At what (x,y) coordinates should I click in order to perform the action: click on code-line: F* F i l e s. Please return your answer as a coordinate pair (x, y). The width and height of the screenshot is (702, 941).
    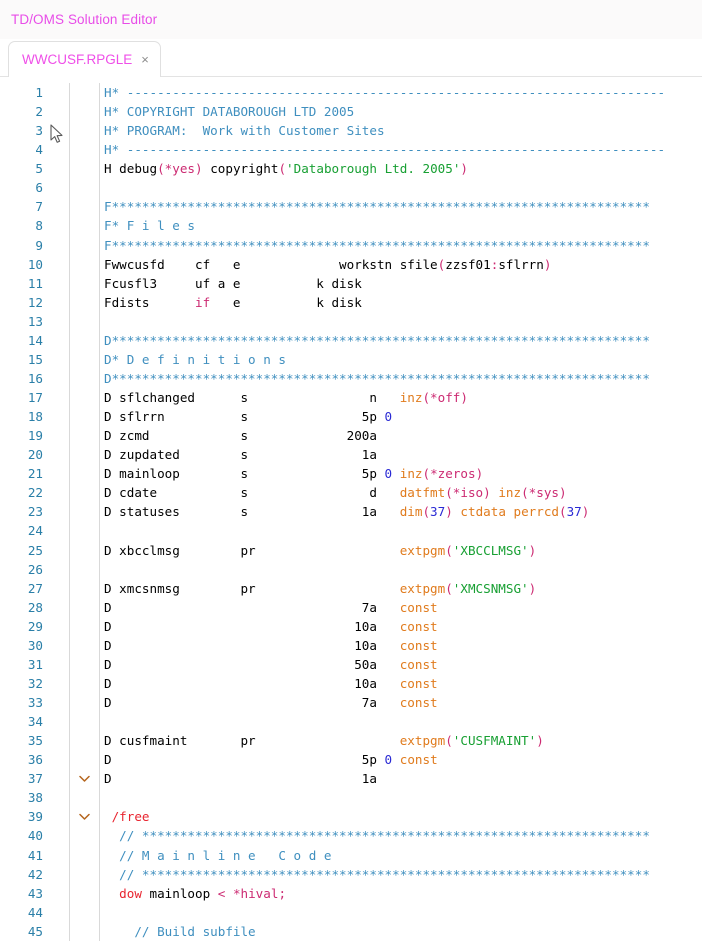
    Looking at the image, I should click on (403, 225).